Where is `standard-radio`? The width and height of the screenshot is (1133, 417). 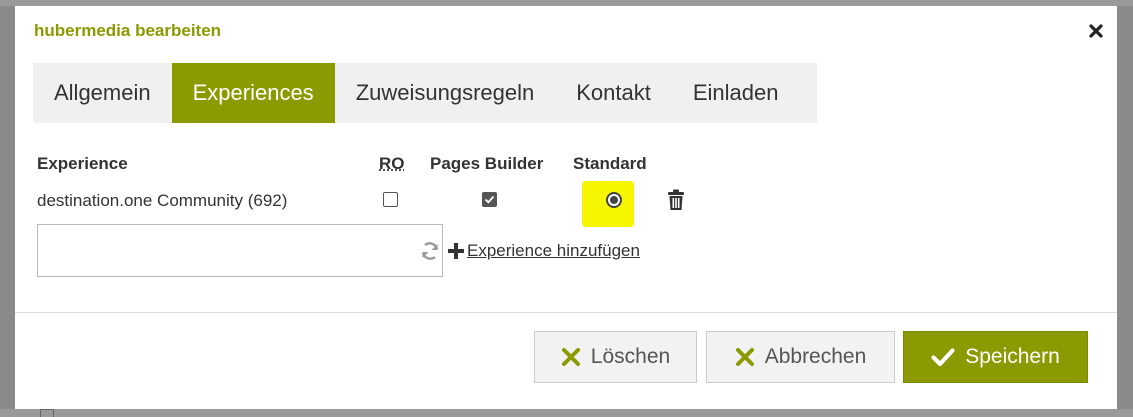
standard-radio is located at coordinates (614, 200).